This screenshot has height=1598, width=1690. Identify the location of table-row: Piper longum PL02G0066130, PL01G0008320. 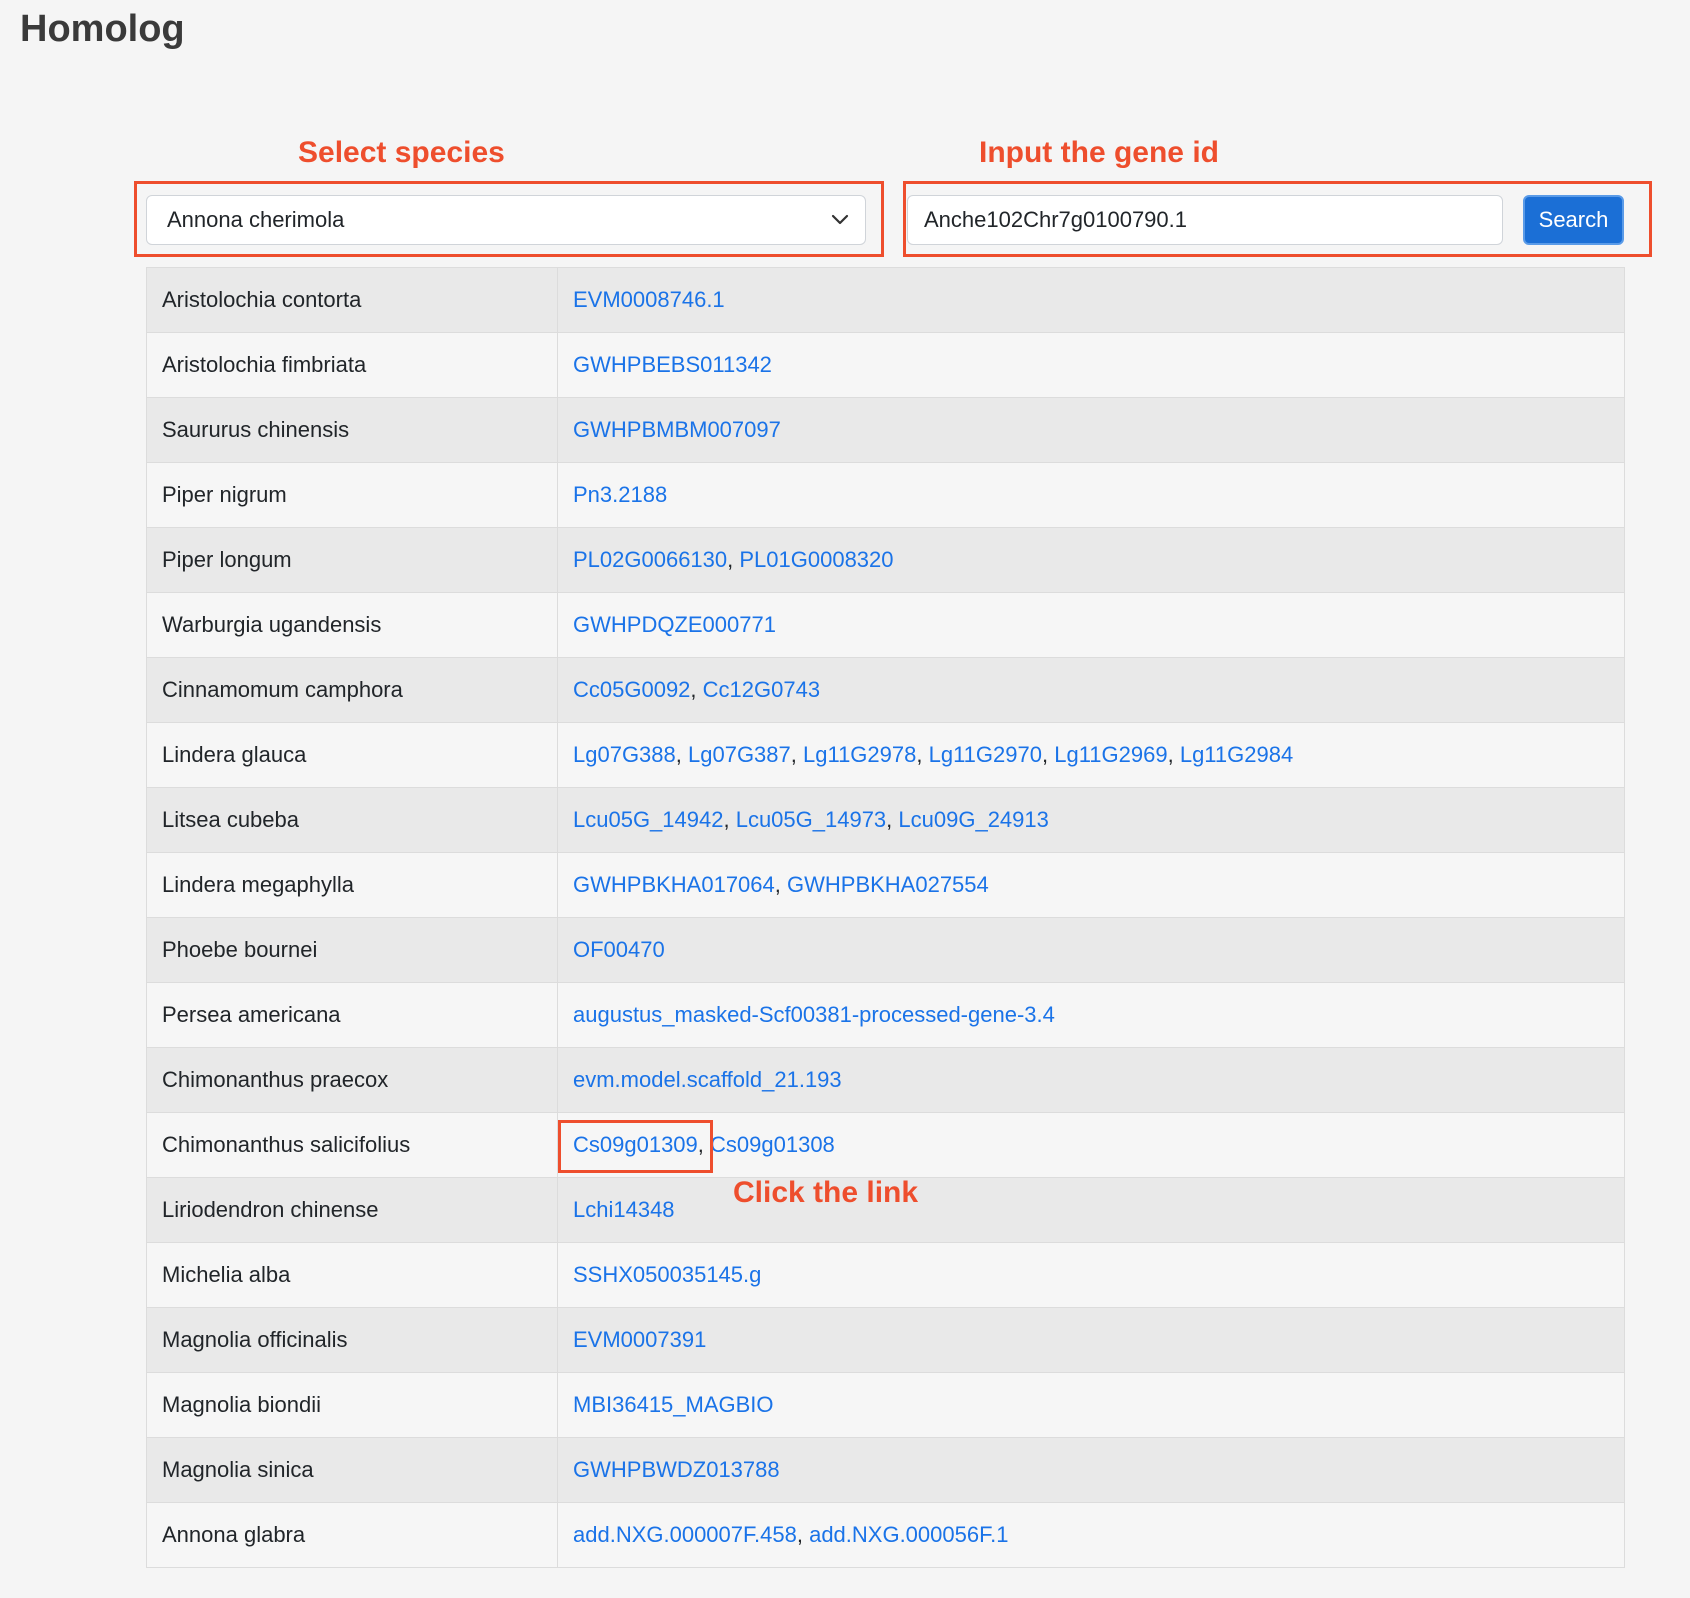
(885, 560).